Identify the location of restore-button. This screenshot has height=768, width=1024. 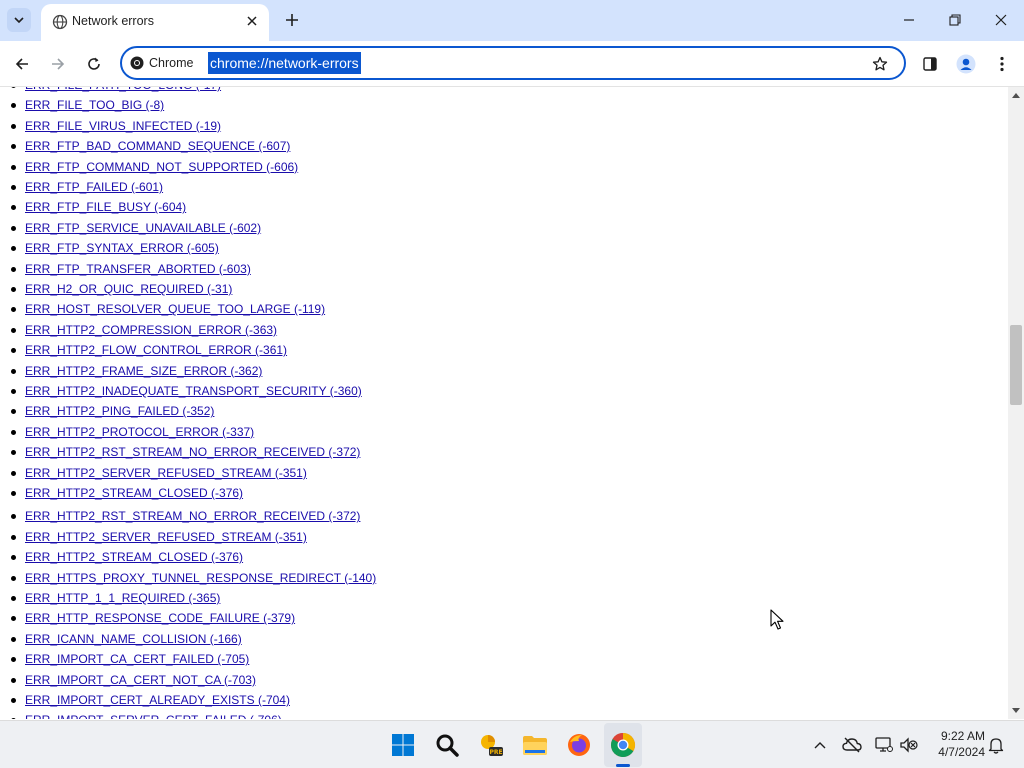
(955, 20).